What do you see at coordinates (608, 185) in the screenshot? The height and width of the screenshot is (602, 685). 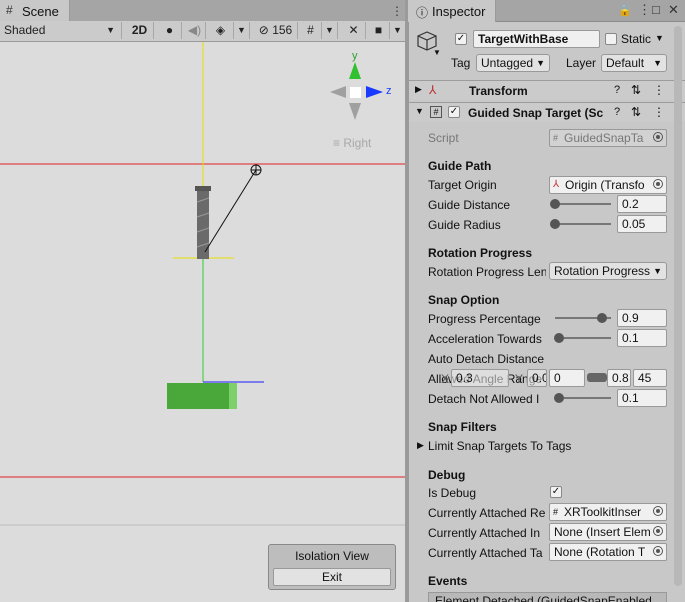 I see `target-origin-field: ⅄ Origin (Transfo` at bounding box center [608, 185].